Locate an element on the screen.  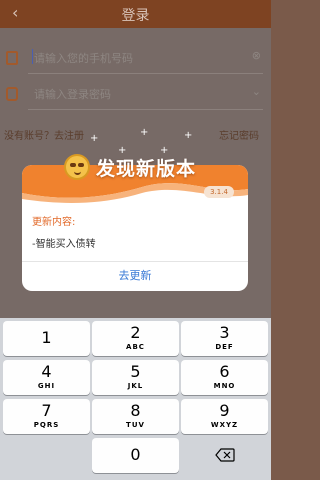
register-link: 没有账号？去注册 is located at coordinates (44, 134).